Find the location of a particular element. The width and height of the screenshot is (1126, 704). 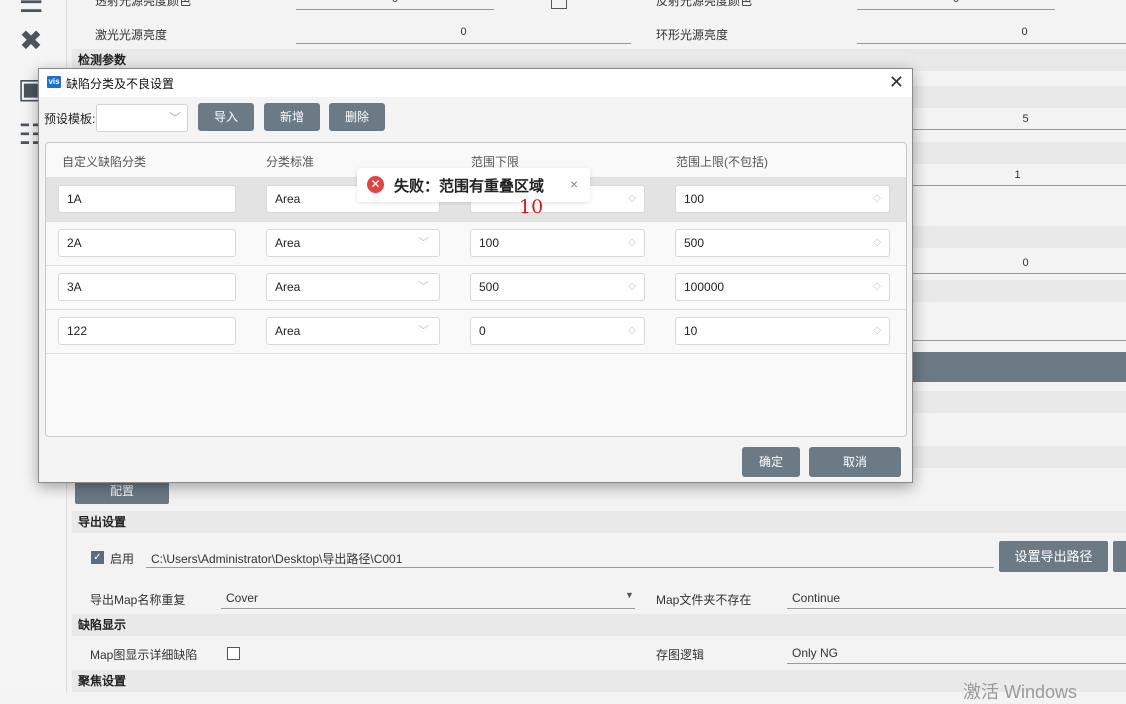

column-header: 范围上限(不包括) is located at coordinates (722, 162).